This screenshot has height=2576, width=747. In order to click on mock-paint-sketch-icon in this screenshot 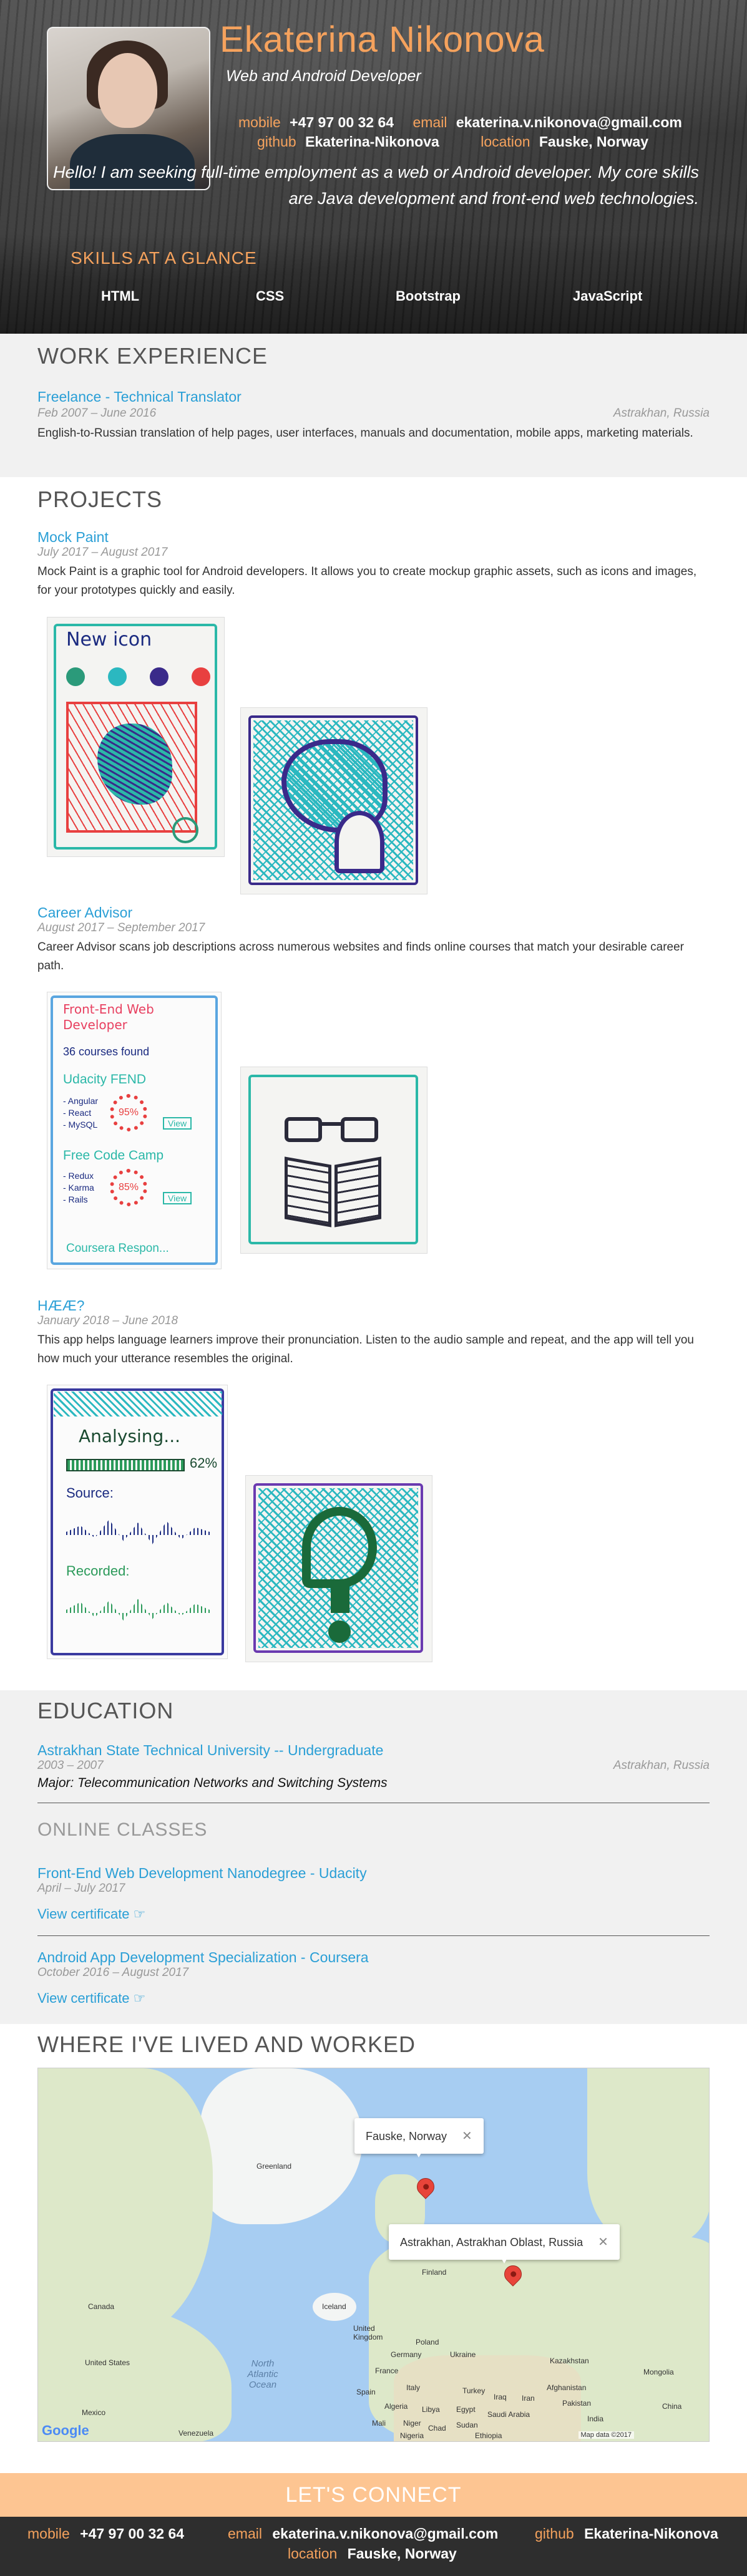, I will do `click(333, 800)`.